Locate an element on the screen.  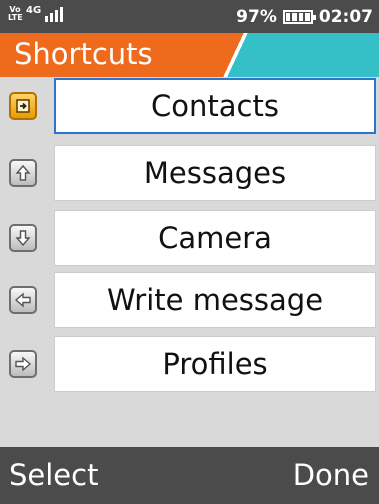
title-bar: Shortcuts is located at coordinates (189, 55).